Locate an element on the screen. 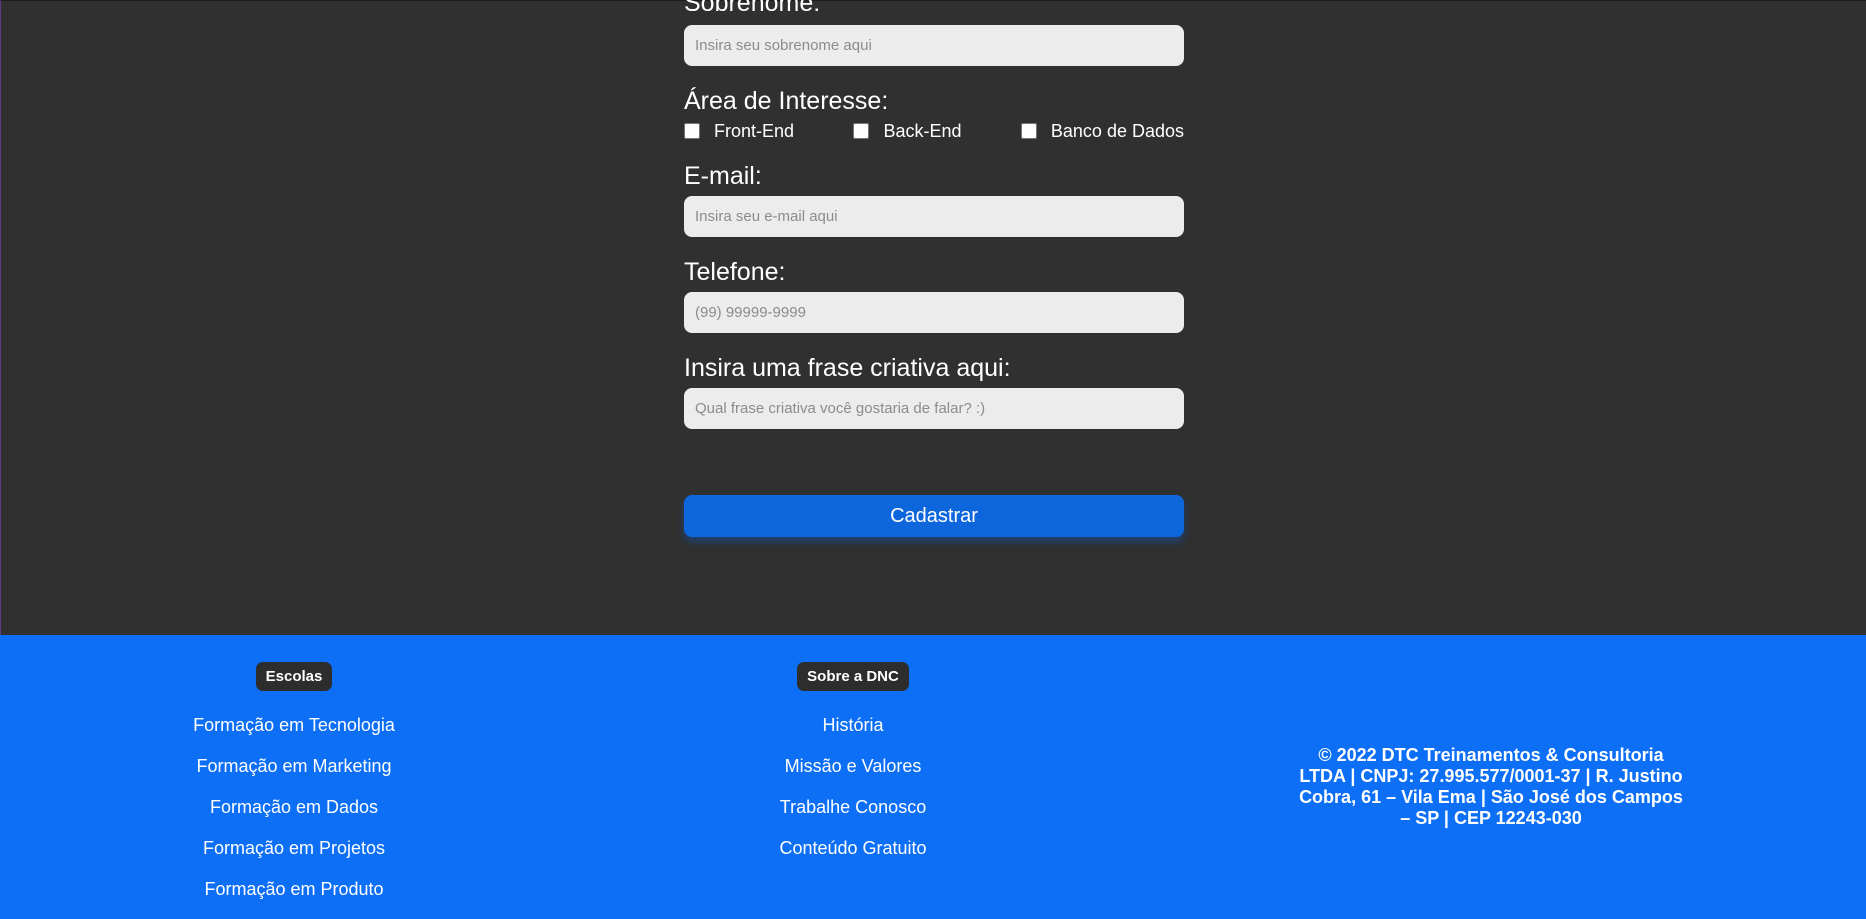 Image resolution: width=1866 pixels, height=919 pixels. area-interesse-options: Front-End Back-End Banco de Dados is located at coordinates (934, 131).